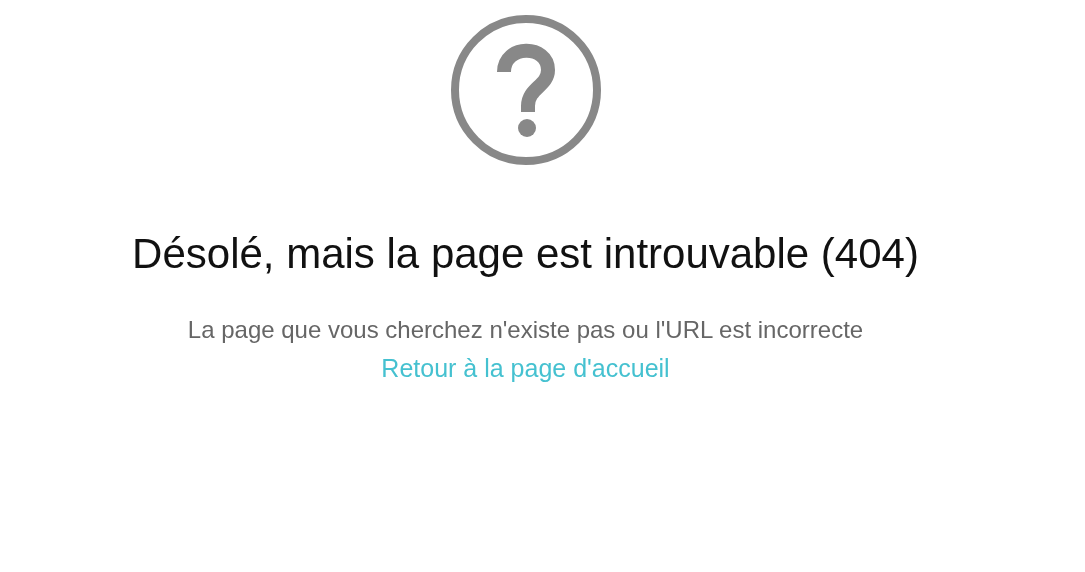  I want to click on home-link: Retour à la page d'accueil, so click(525, 368).